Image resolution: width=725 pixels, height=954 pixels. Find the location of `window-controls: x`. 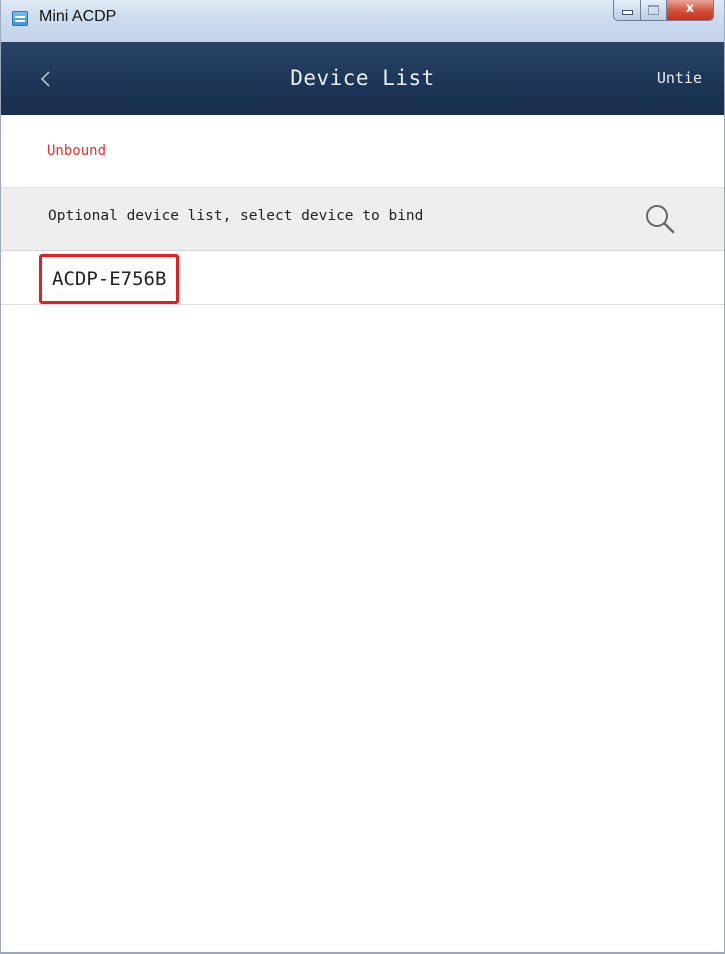

window-controls: x is located at coordinates (663, 10).